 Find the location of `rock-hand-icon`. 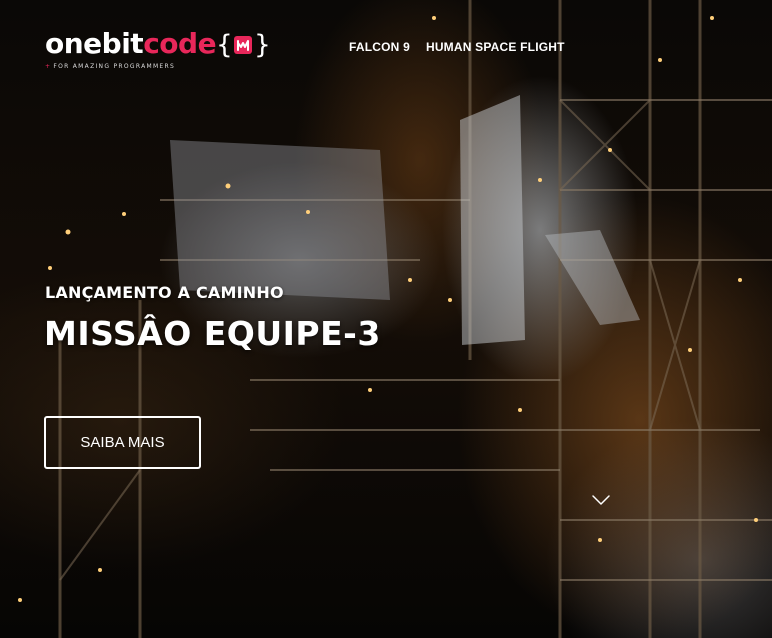

rock-hand-icon is located at coordinates (243, 45).